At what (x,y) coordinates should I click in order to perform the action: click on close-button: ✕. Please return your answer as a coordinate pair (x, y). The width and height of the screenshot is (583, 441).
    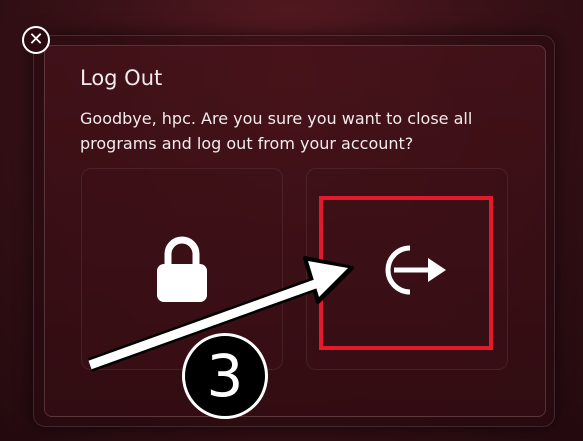
    Looking at the image, I should click on (36, 40).